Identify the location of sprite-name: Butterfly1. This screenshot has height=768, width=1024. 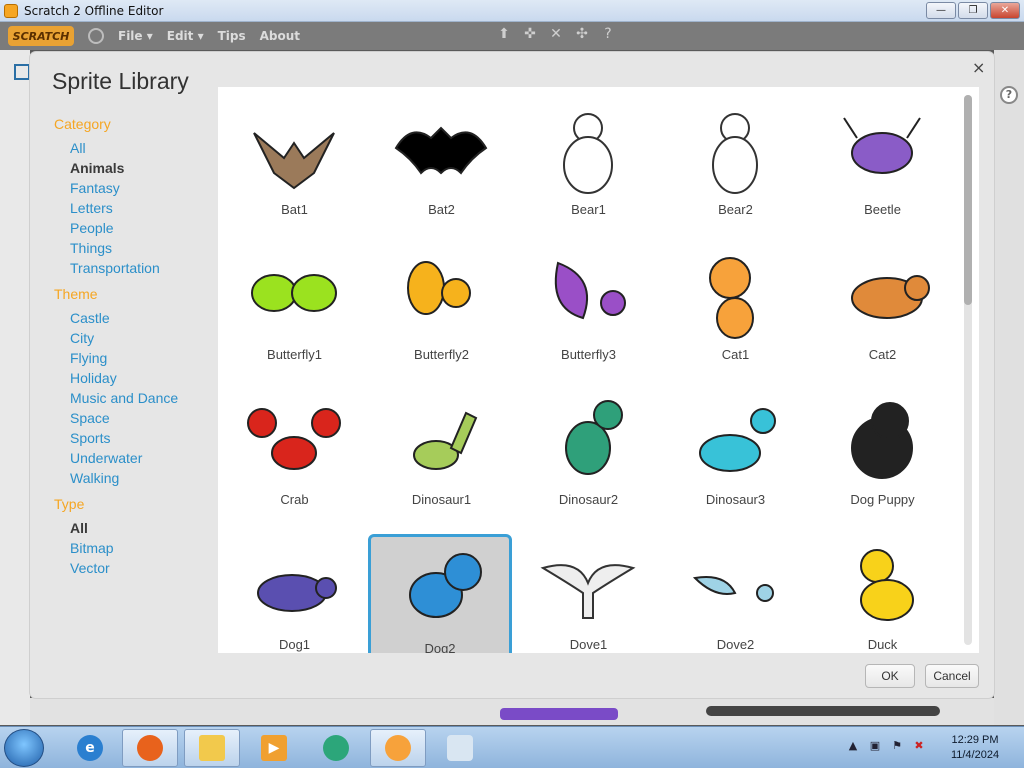
(294, 354).